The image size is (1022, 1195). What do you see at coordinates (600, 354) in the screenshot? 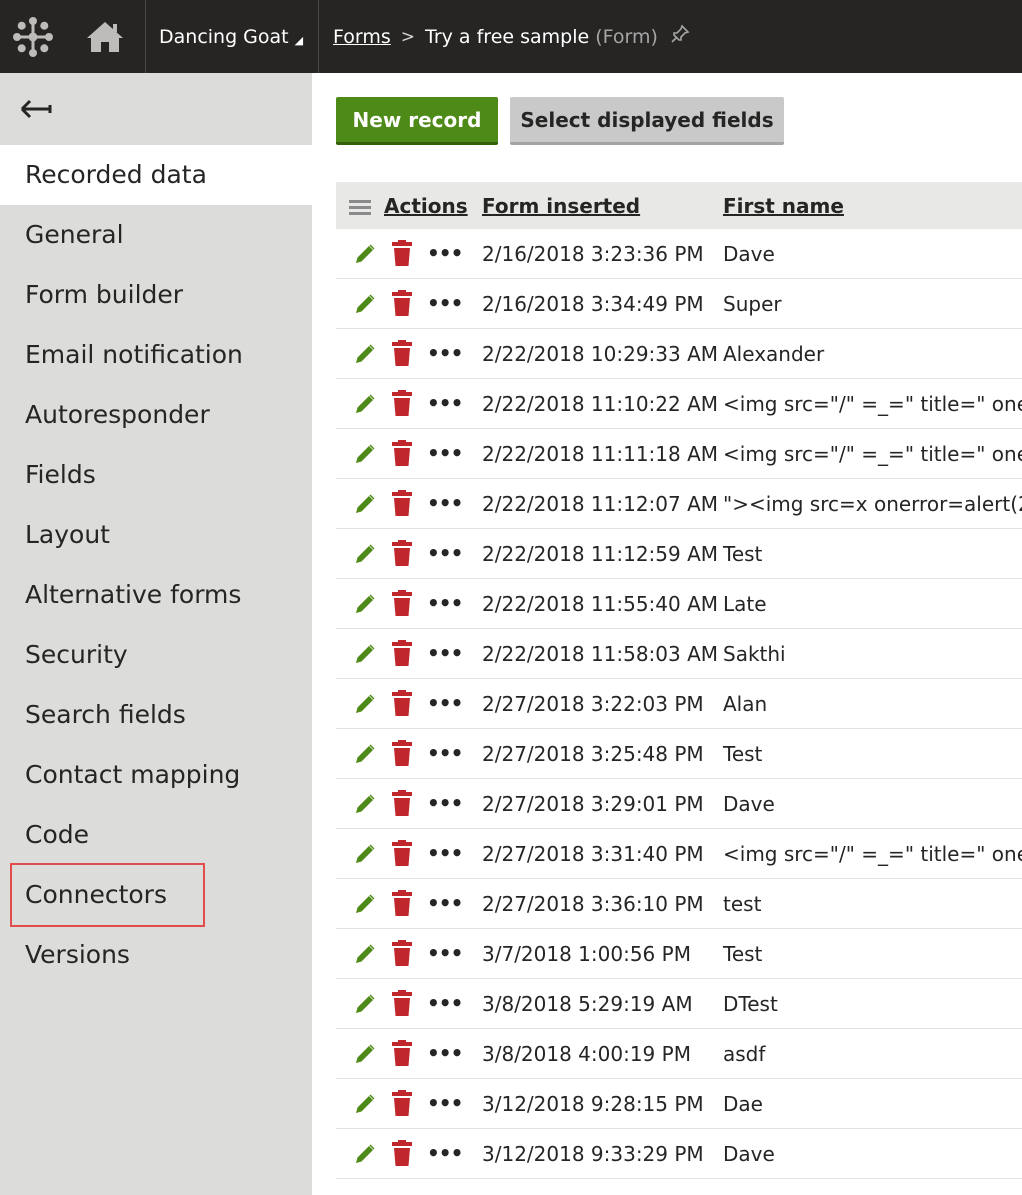
I see `cell-form-inserted: 2/22/2018 10:29:33 AM` at bounding box center [600, 354].